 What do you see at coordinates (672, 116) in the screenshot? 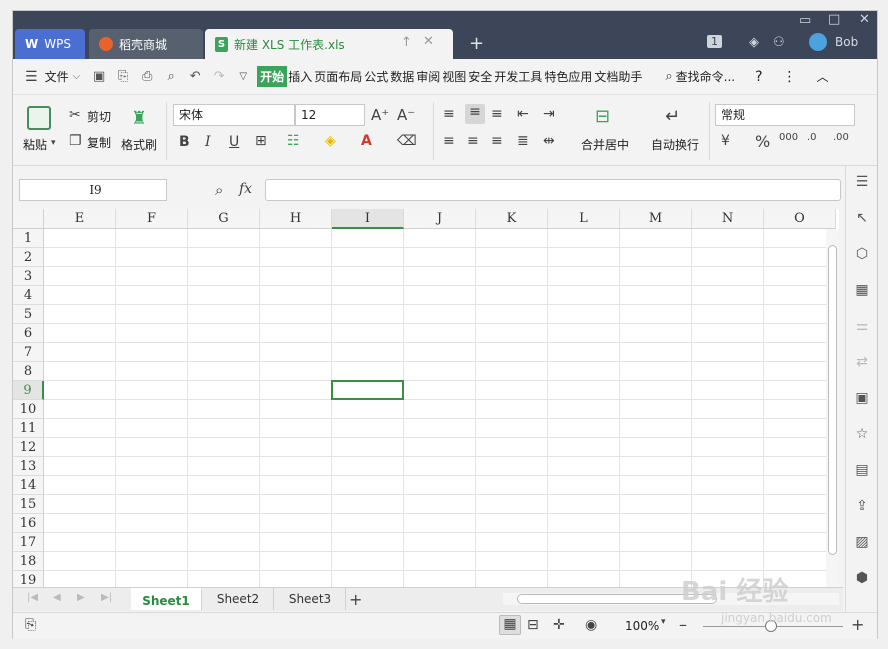
I see `wrap-text-icon: ↵` at bounding box center [672, 116].